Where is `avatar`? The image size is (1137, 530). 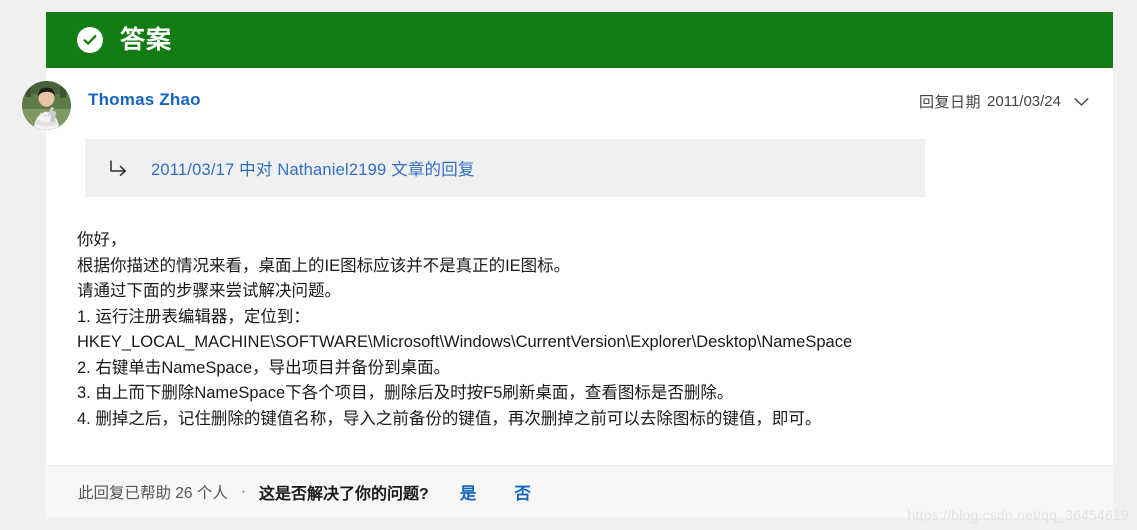 avatar is located at coordinates (46, 105).